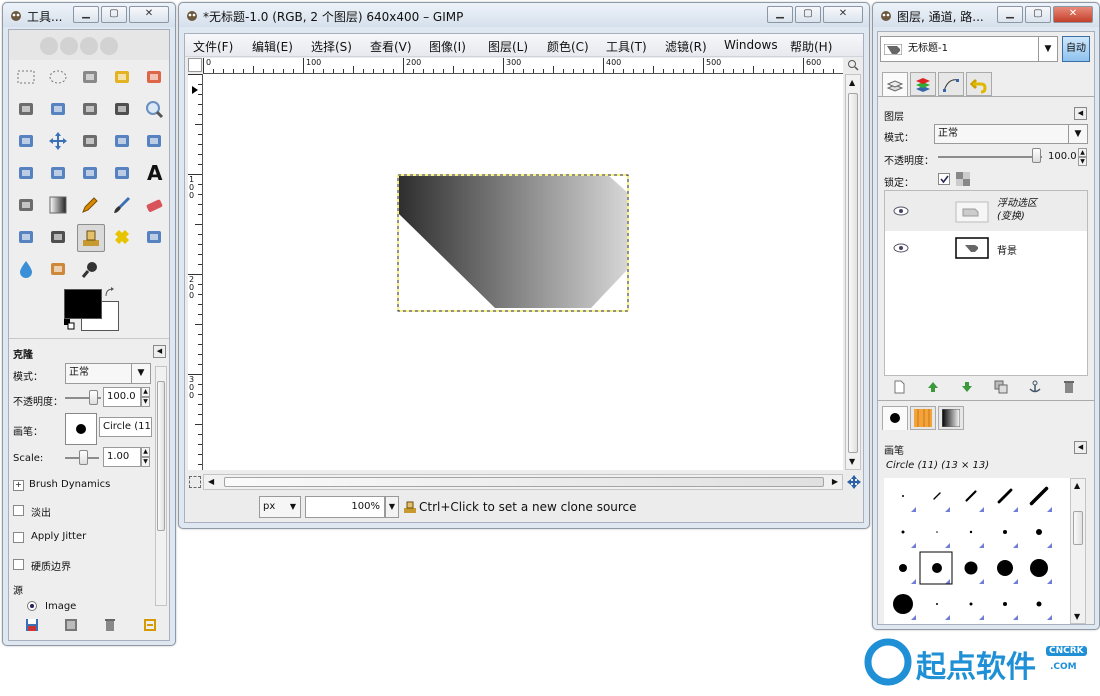 Image resolution: width=1100 pixels, height=696 pixels. What do you see at coordinates (986, 211) in the screenshot?
I see `layer-row: 浮动选区 (变换)` at bounding box center [986, 211].